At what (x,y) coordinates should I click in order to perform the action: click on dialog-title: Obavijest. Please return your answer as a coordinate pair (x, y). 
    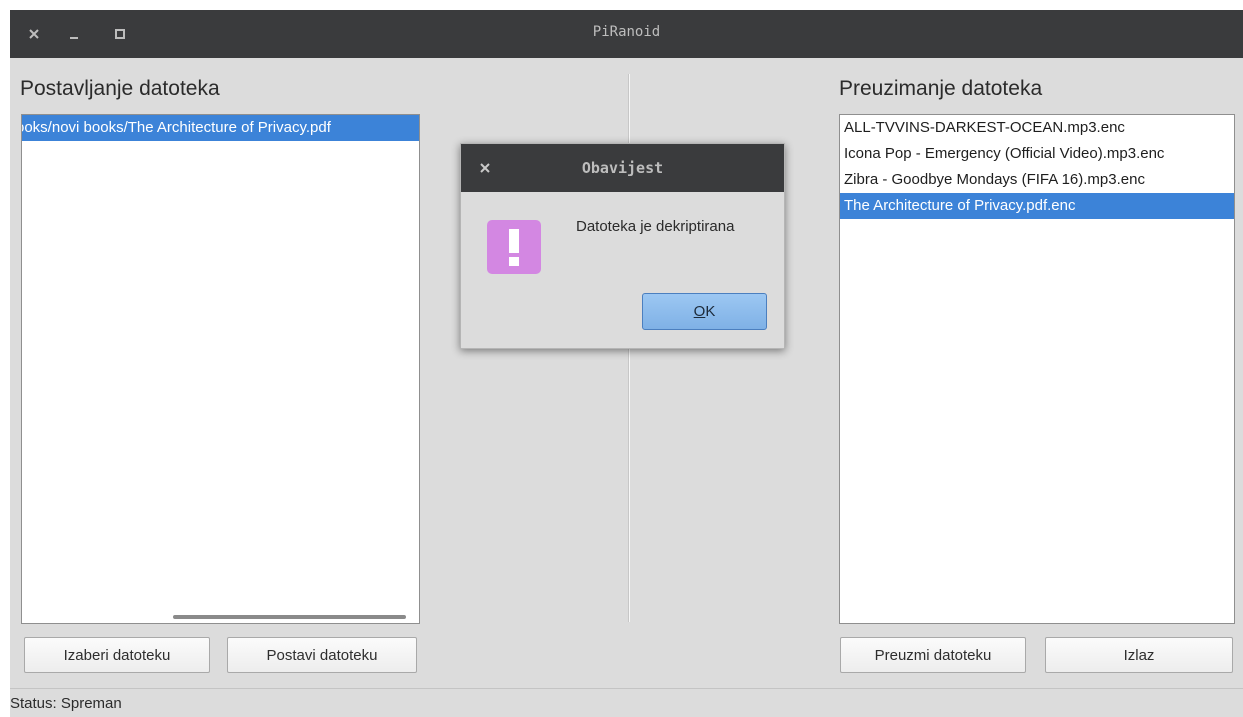
    Looking at the image, I should click on (622, 168).